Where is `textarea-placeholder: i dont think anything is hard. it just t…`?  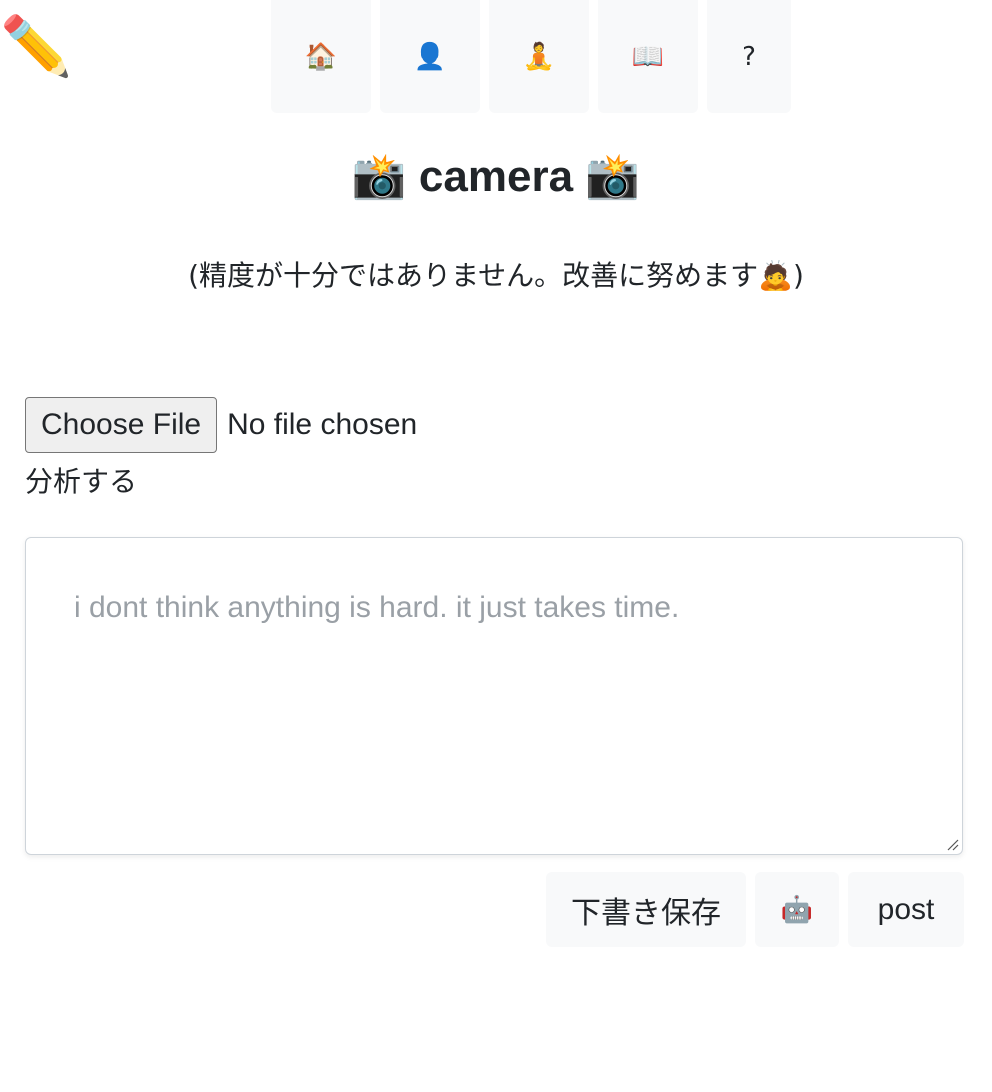
textarea-placeholder: i dont think anything is hard. it just t… is located at coordinates (377, 607).